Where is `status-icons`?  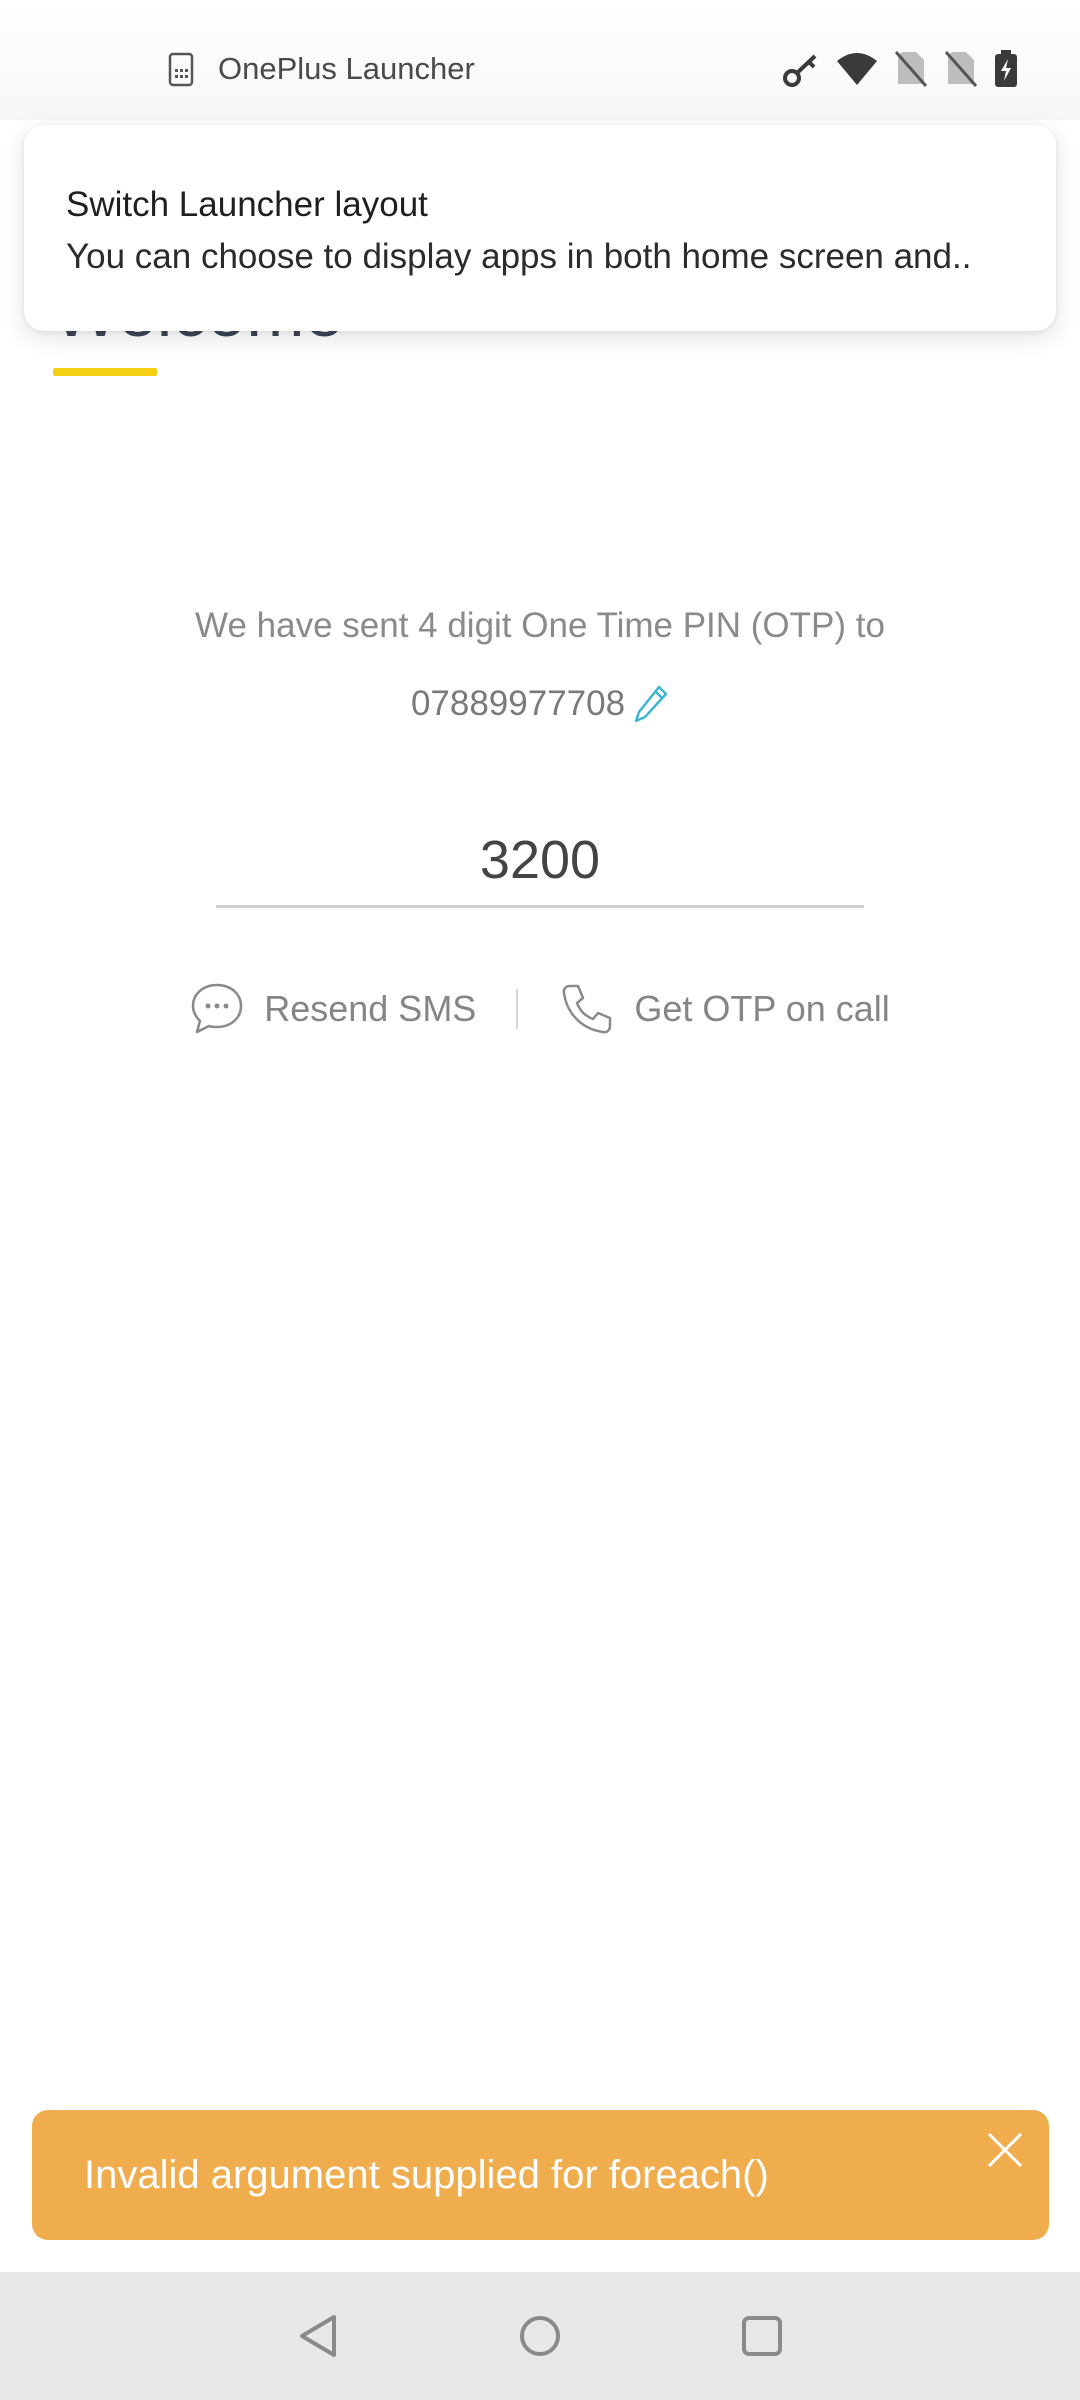 status-icons is located at coordinates (900, 71).